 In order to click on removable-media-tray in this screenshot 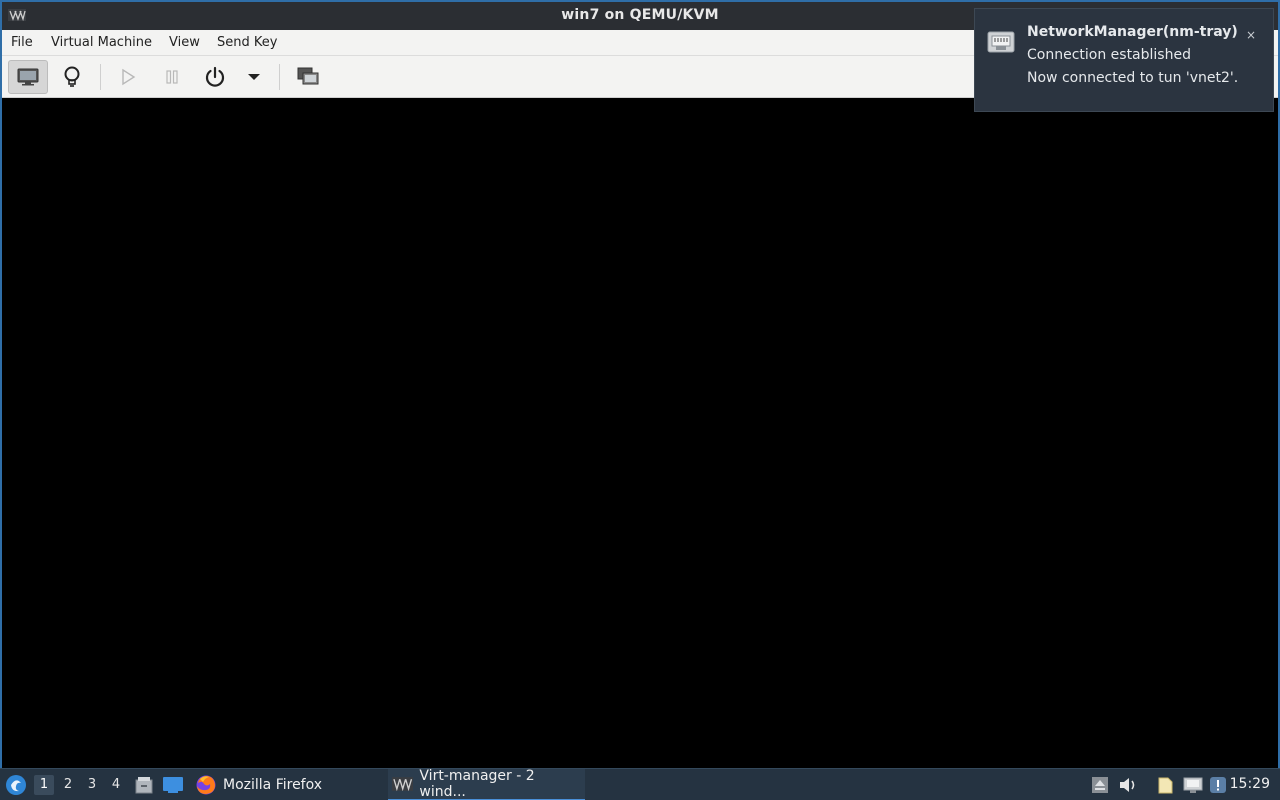, I will do `click(1100, 785)`.